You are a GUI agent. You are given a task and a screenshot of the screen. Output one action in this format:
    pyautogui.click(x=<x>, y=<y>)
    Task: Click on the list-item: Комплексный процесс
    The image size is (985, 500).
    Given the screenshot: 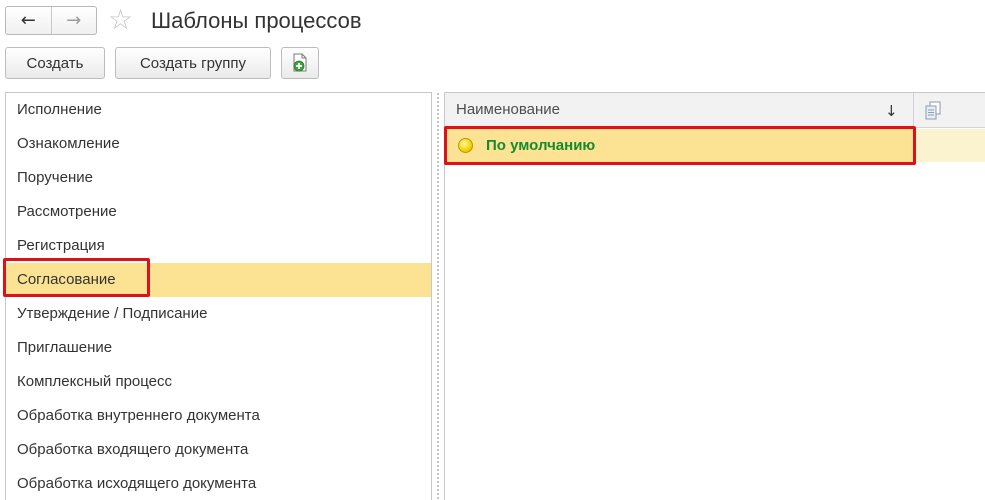 What is the action you would take?
    pyautogui.click(x=218, y=382)
    